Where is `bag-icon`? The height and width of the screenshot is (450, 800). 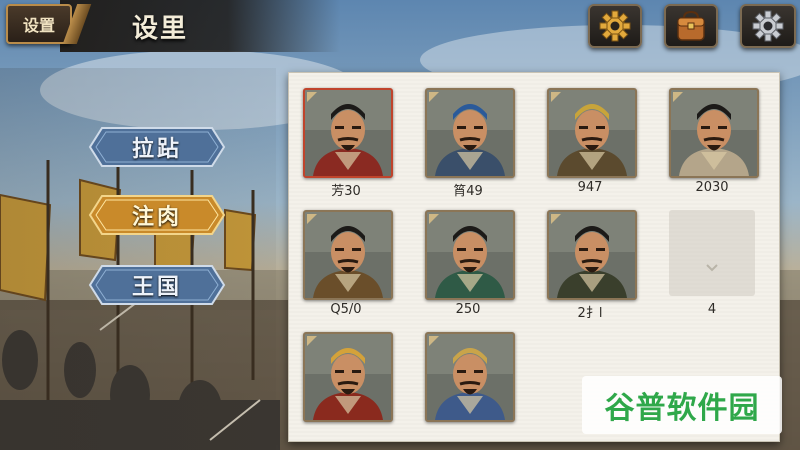
bag-icon is located at coordinates (691, 25).